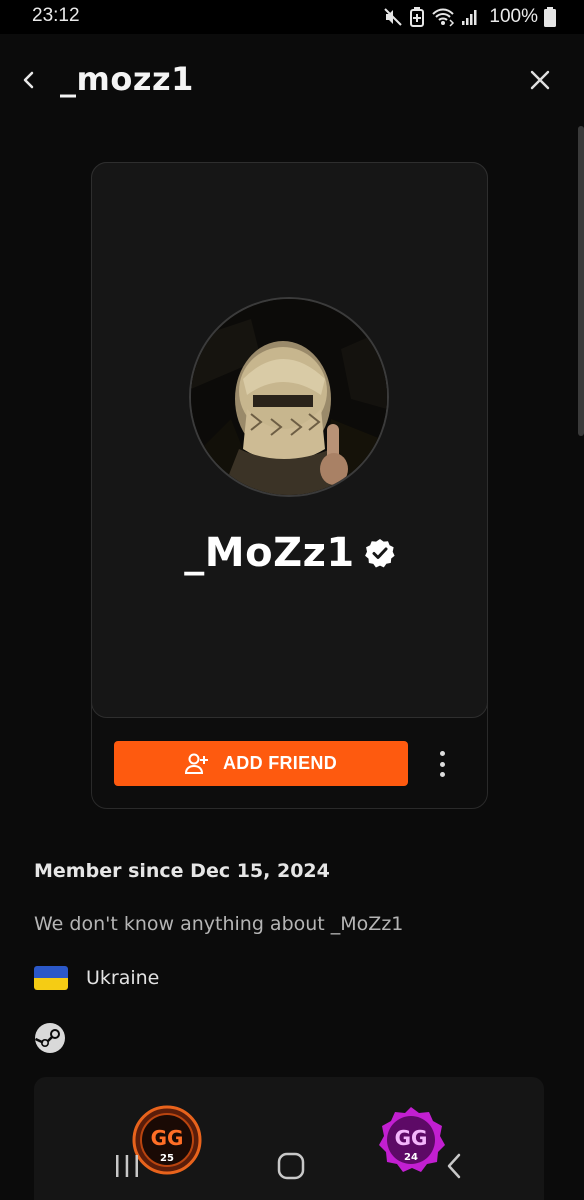  Describe the element at coordinates (513, 16) in the screenshot. I see `battery-percentage: 100%` at that location.